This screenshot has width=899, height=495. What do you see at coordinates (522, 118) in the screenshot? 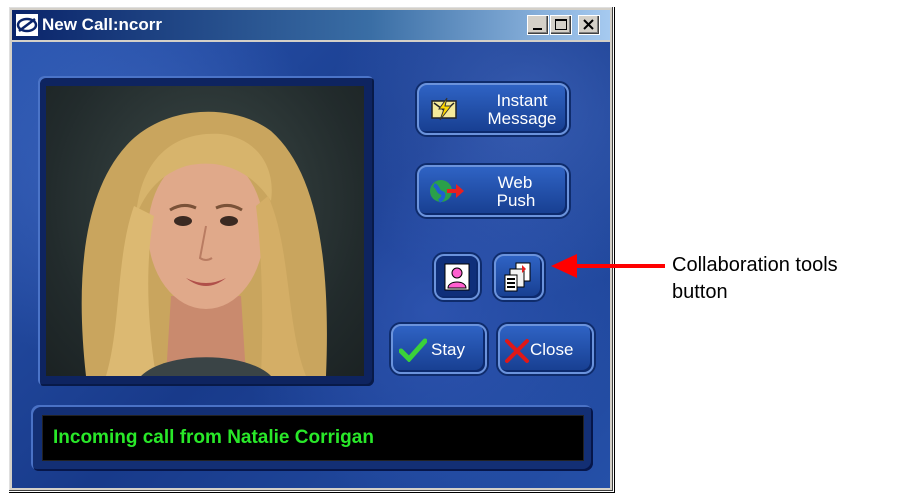
I see `instant-message-label-2: Message` at bounding box center [522, 118].